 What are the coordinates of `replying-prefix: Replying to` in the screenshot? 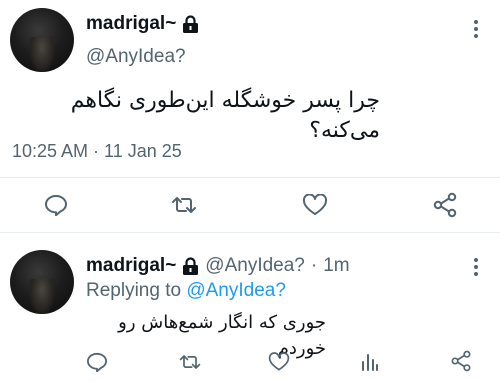 It's located at (134, 290).